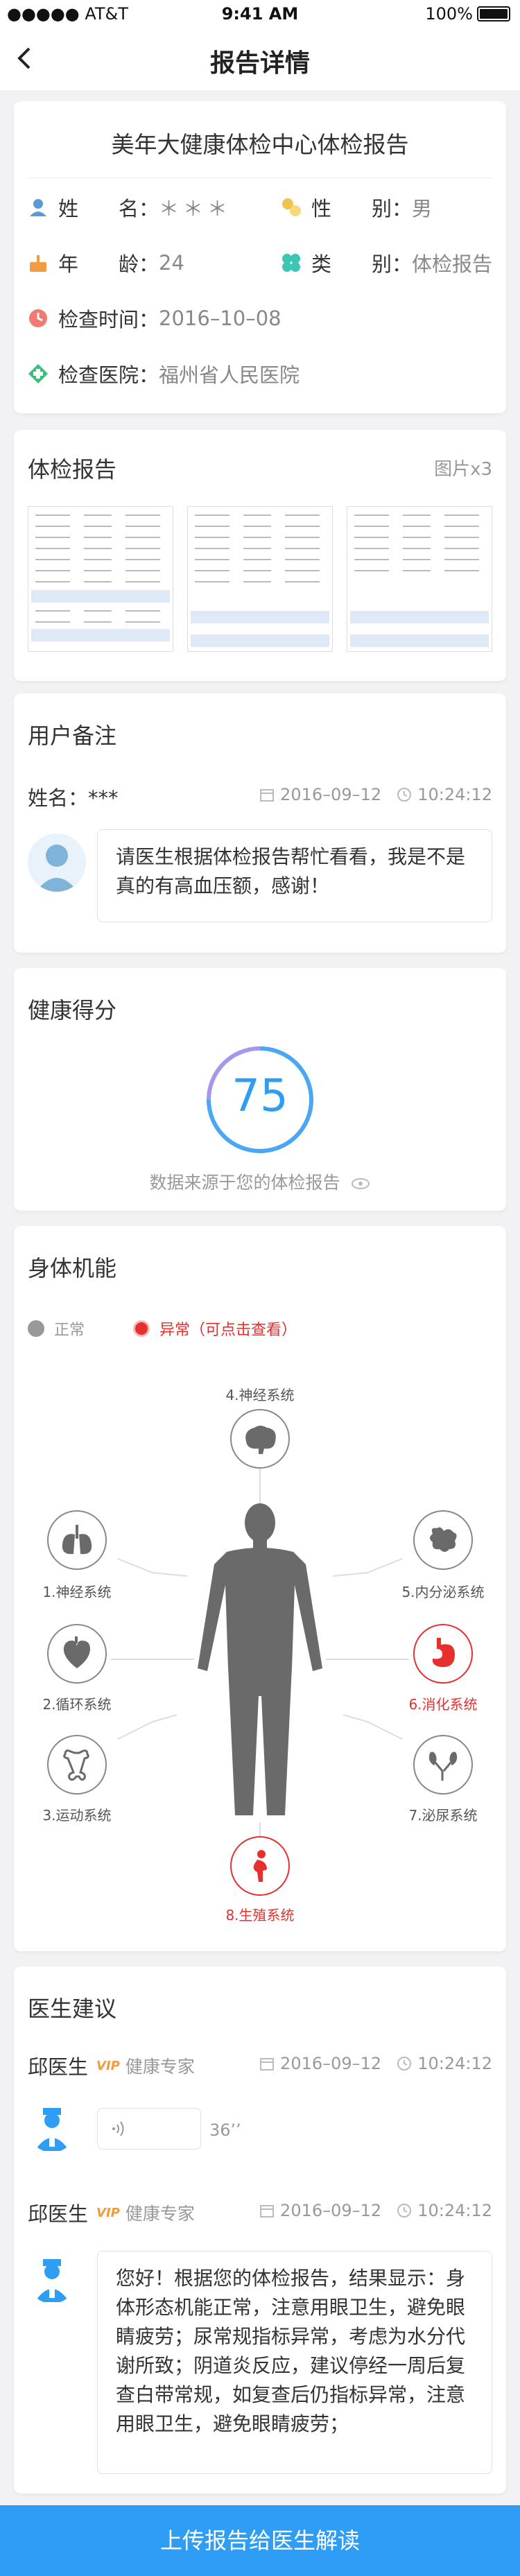 Image resolution: width=520 pixels, height=2576 pixels. What do you see at coordinates (443, 1704) in the screenshot?
I see `system-label-r2: 6.消化系统` at bounding box center [443, 1704].